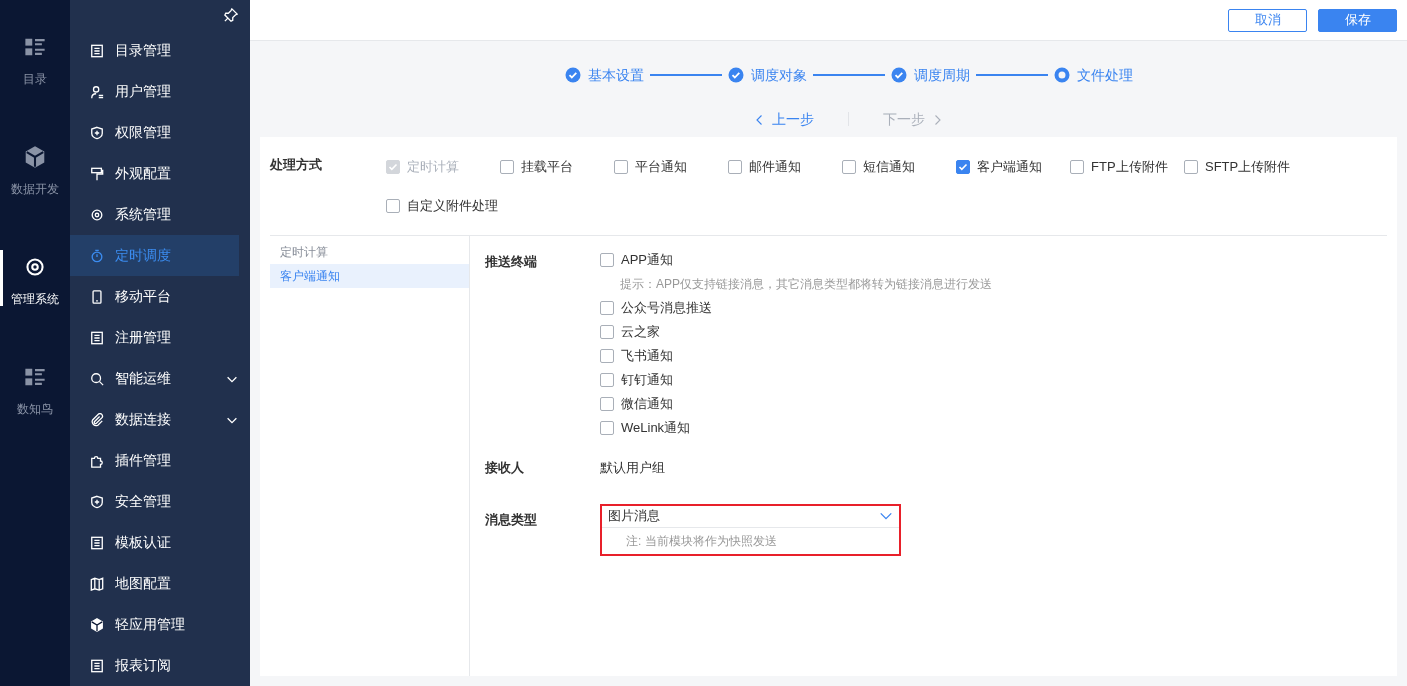 Image resolution: width=1407 pixels, height=686 pixels. I want to click on user-icon, so click(97, 91).